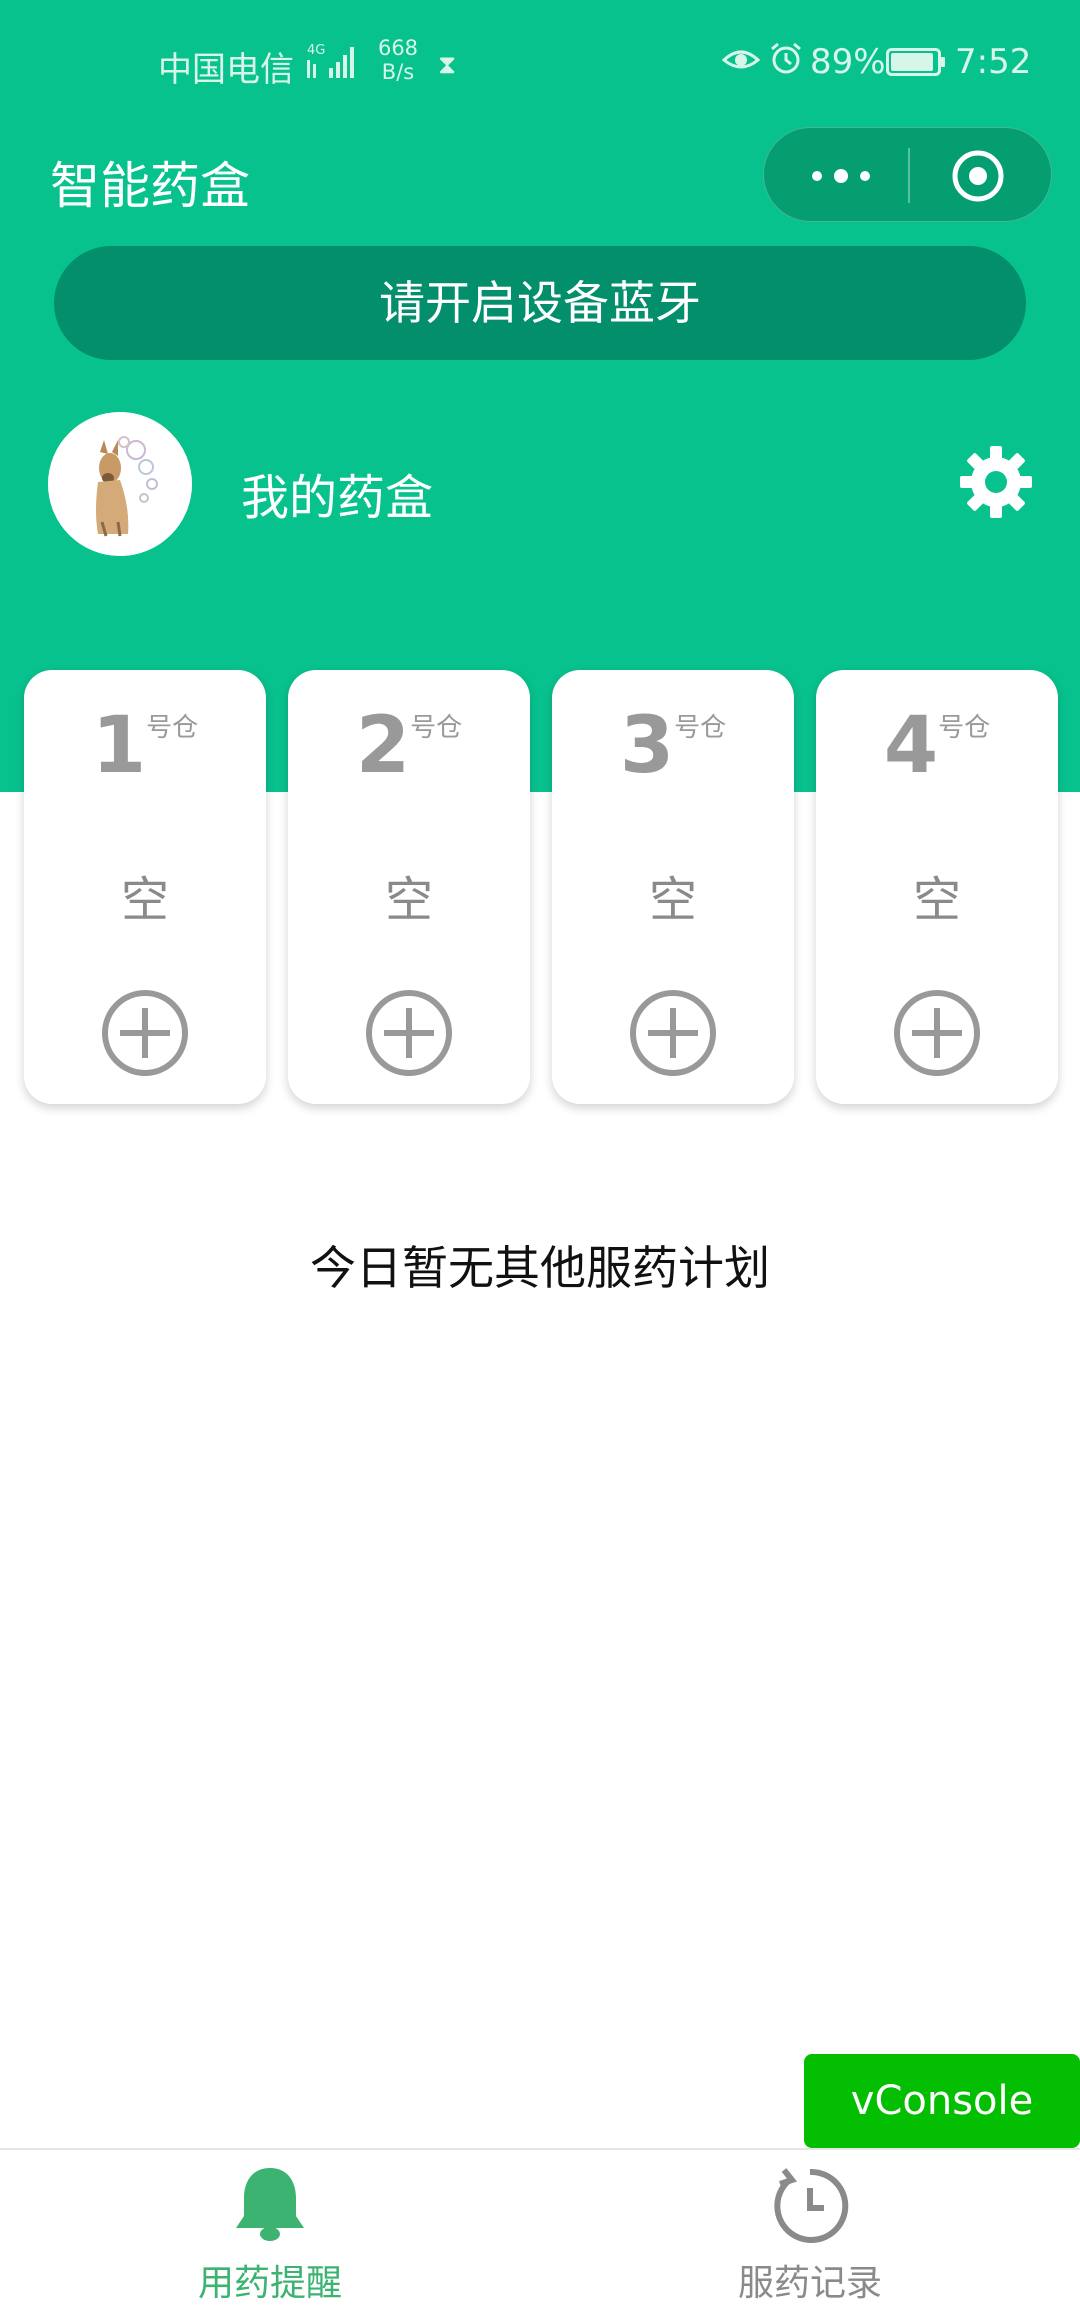 This screenshot has width=1080, height=2310. Describe the element at coordinates (915, 62) in the screenshot. I see `battery-icon` at that location.